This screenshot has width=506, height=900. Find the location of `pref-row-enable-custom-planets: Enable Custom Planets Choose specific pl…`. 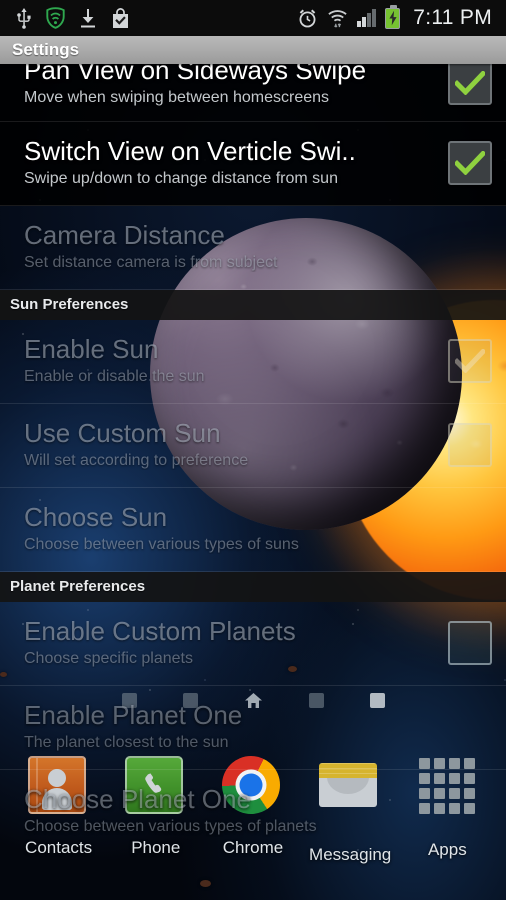

pref-row-enable-custom-planets: Enable Custom Planets Choose specific pl… is located at coordinates (253, 644).